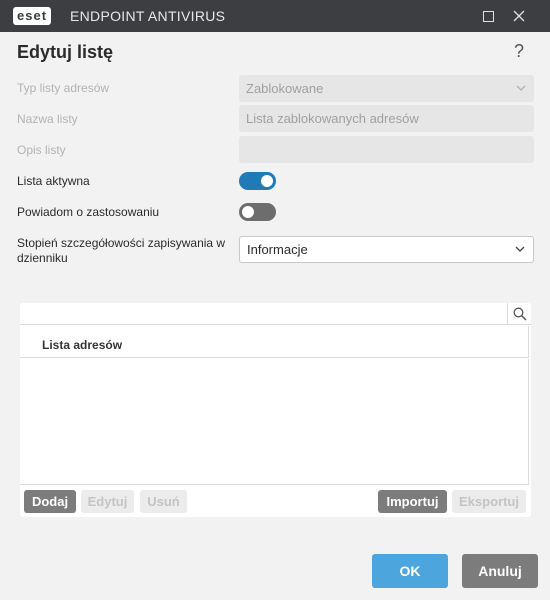  Describe the element at coordinates (41, 150) in the screenshot. I see `list-description-label: Opis listy` at that location.